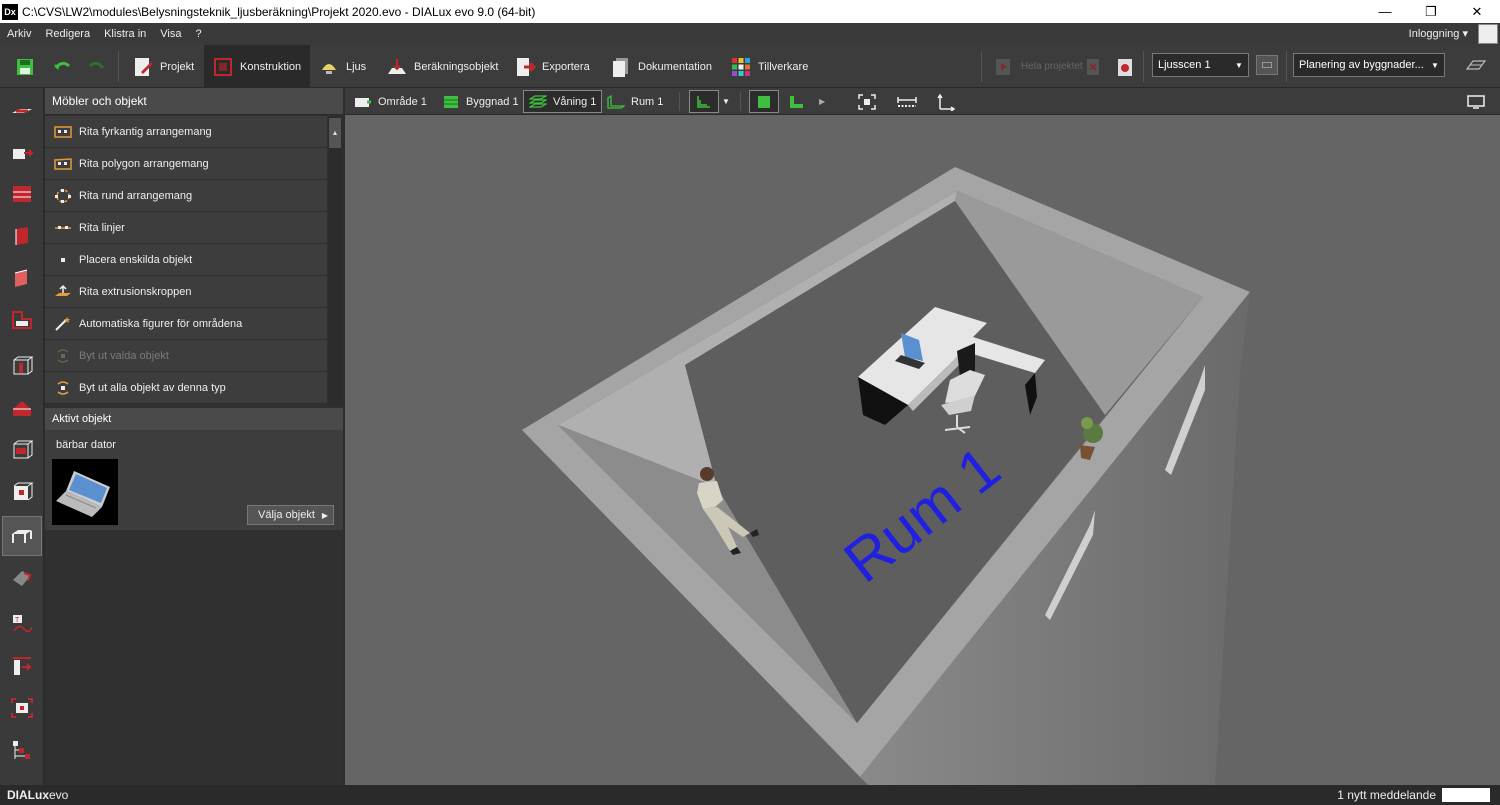  I want to click on save-button, so click(28, 66).